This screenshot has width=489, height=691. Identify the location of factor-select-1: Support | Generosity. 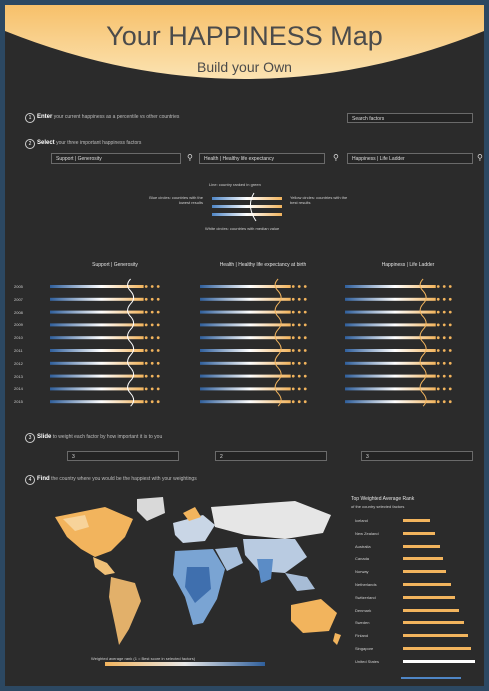
(116, 158).